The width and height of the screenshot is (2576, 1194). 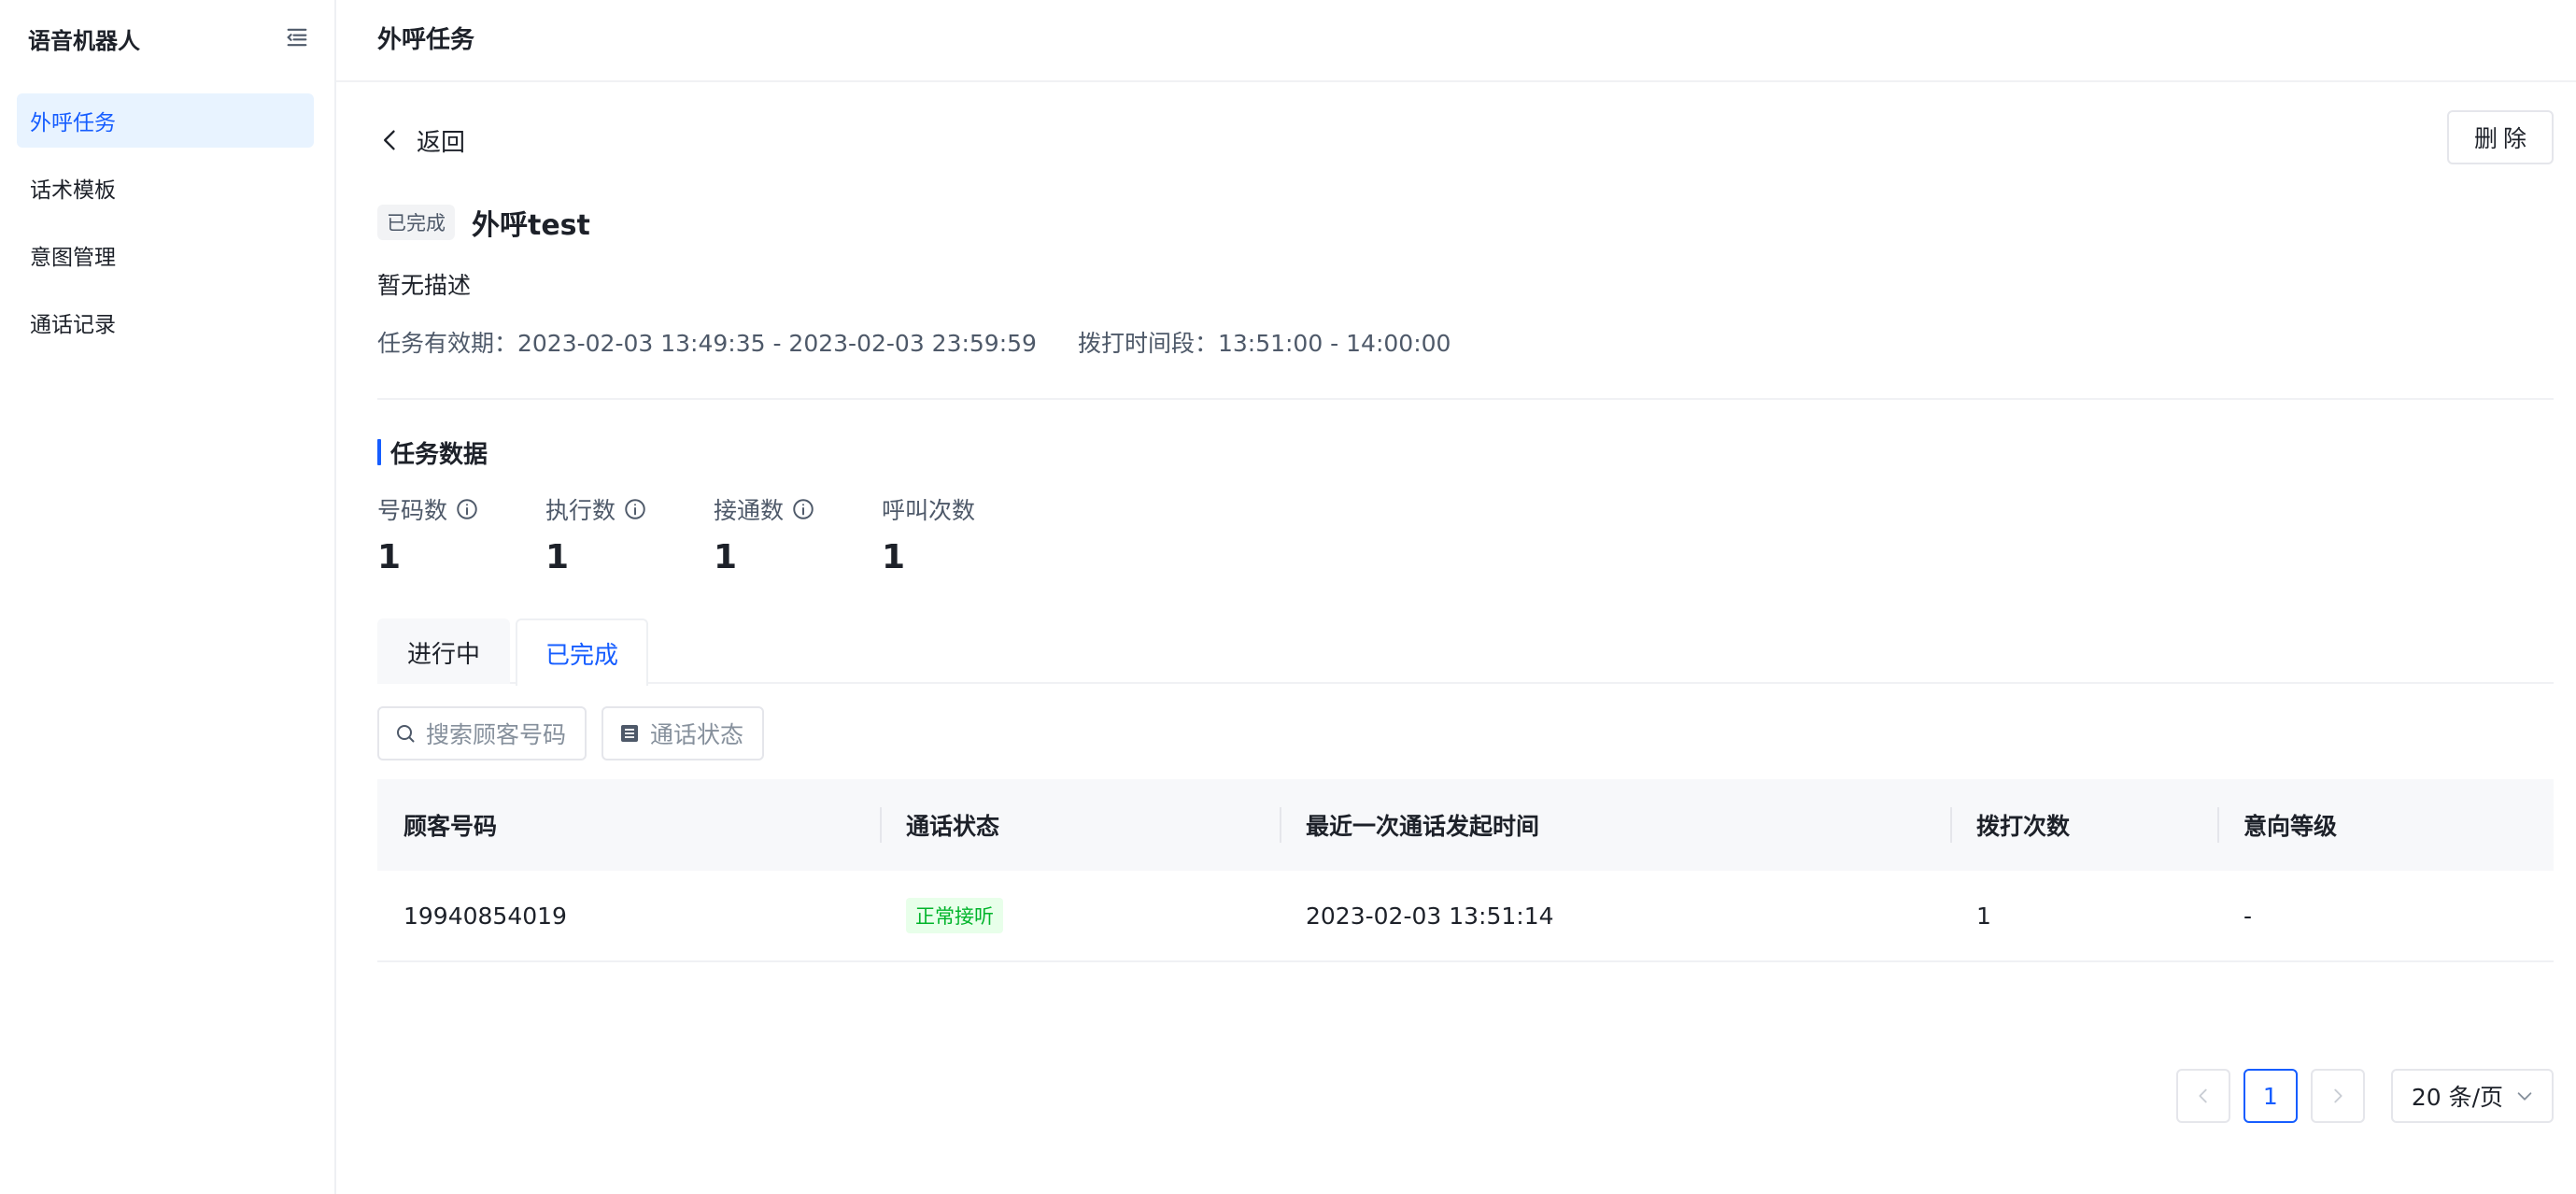 I want to click on status-tabs: 进行中 已完成, so click(x=1465, y=652).